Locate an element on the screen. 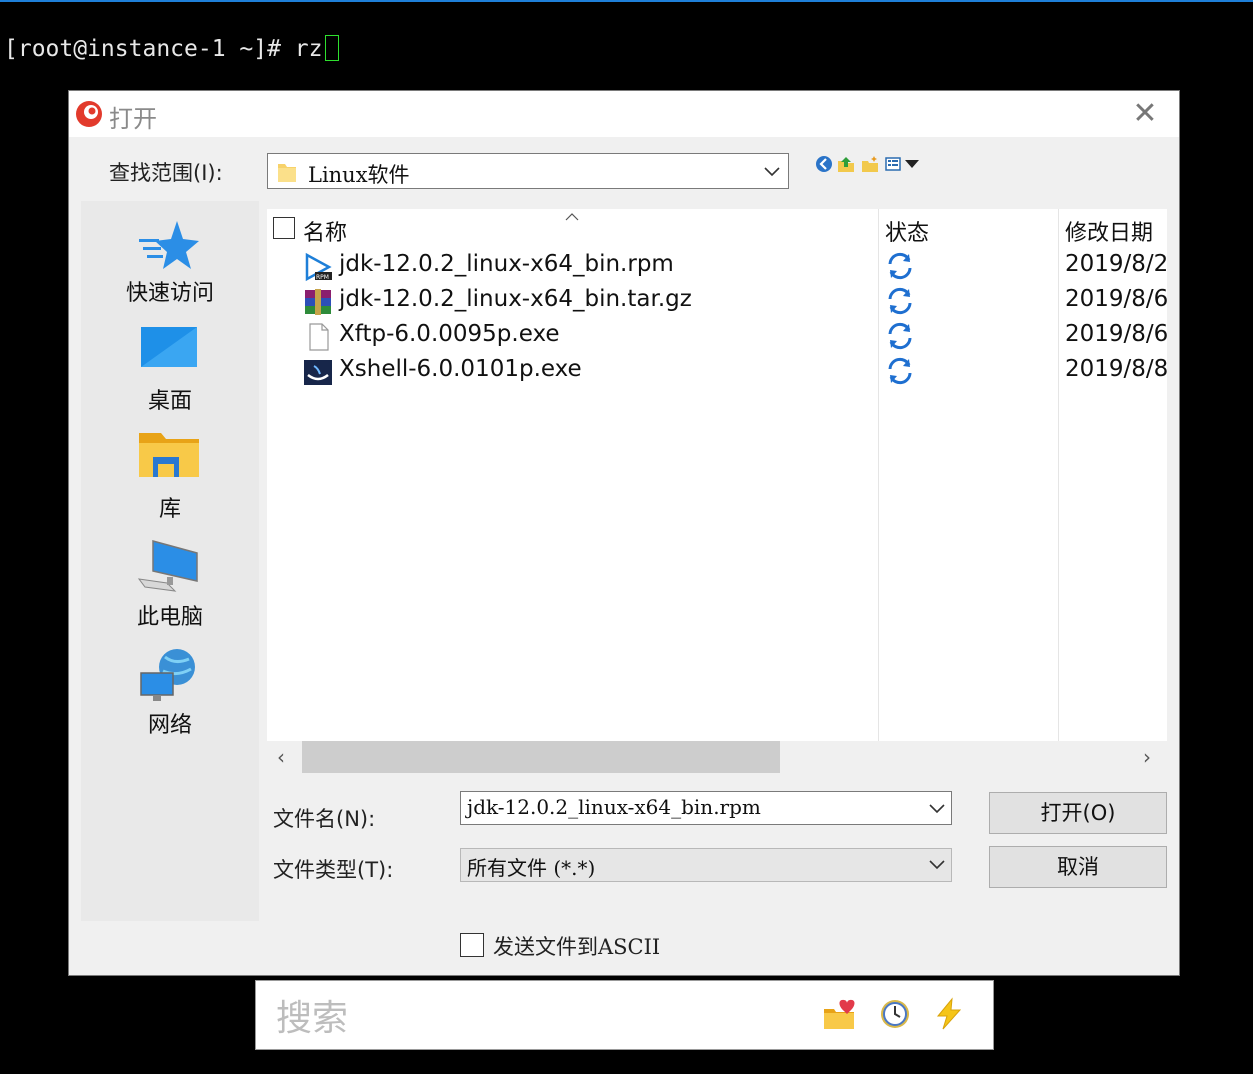 The image size is (1253, 1074). scroll-left-icon: ‹ is located at coordinates (281, 757).